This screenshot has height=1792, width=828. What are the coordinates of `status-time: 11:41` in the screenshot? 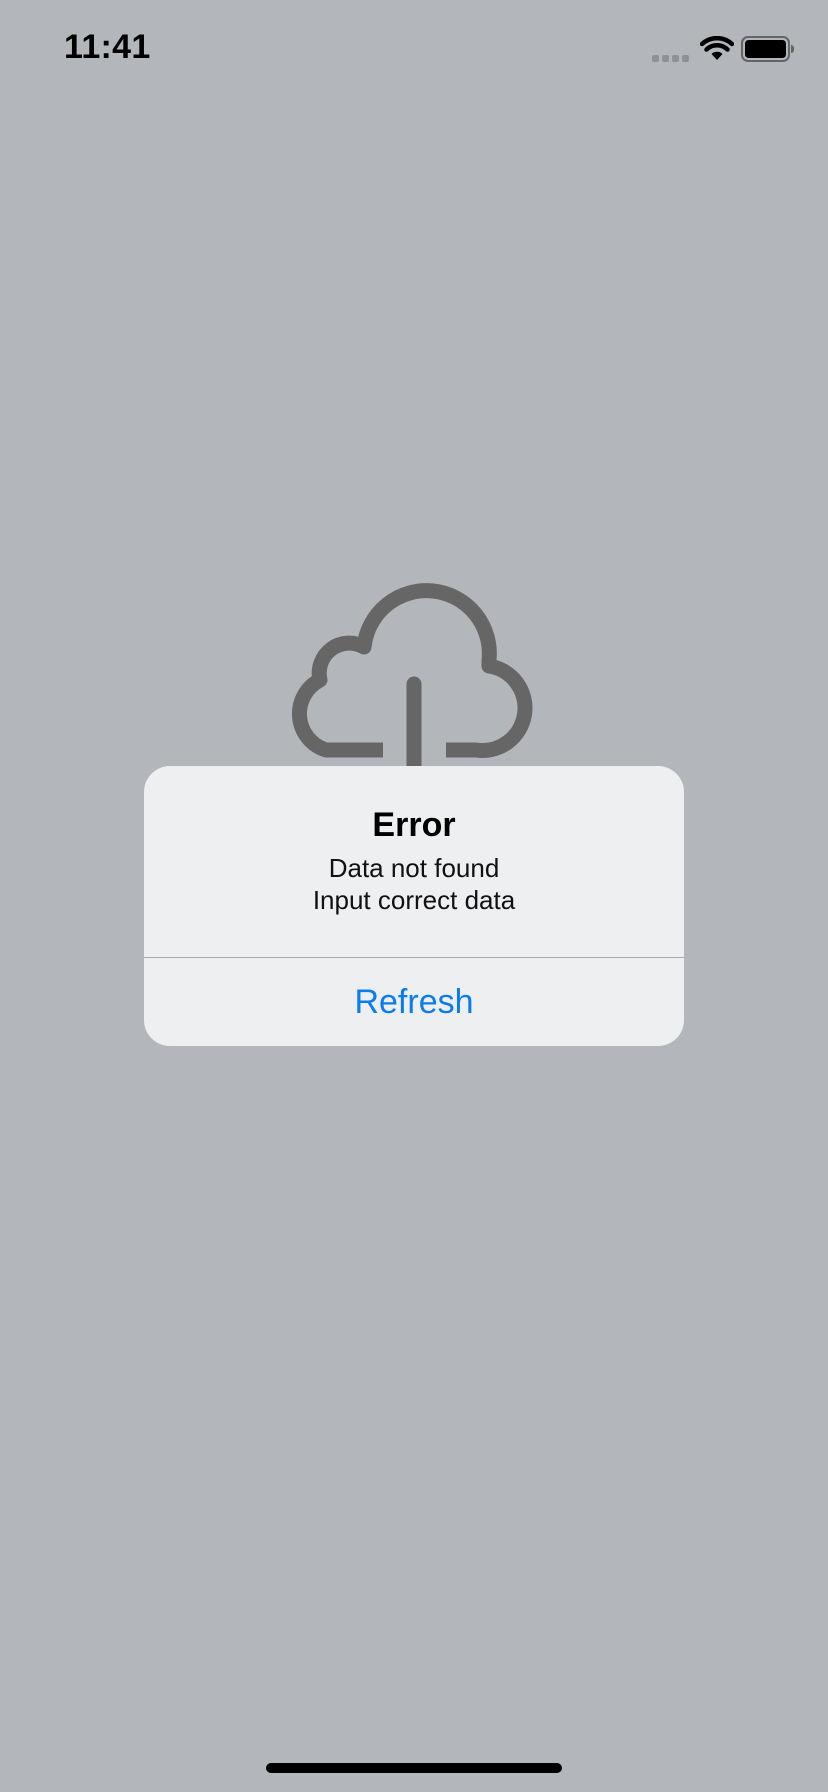 It's located at (107, 47).